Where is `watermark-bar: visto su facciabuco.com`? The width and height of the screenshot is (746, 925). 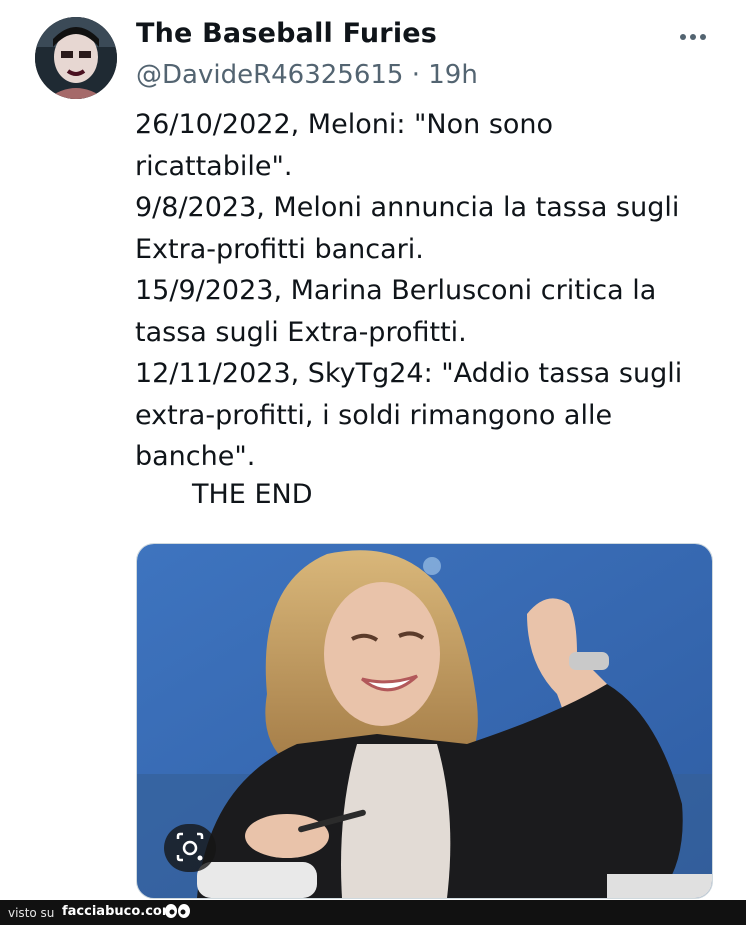 watermark-bar: visto su facciabuco.com is located at coordinates (373, 912).